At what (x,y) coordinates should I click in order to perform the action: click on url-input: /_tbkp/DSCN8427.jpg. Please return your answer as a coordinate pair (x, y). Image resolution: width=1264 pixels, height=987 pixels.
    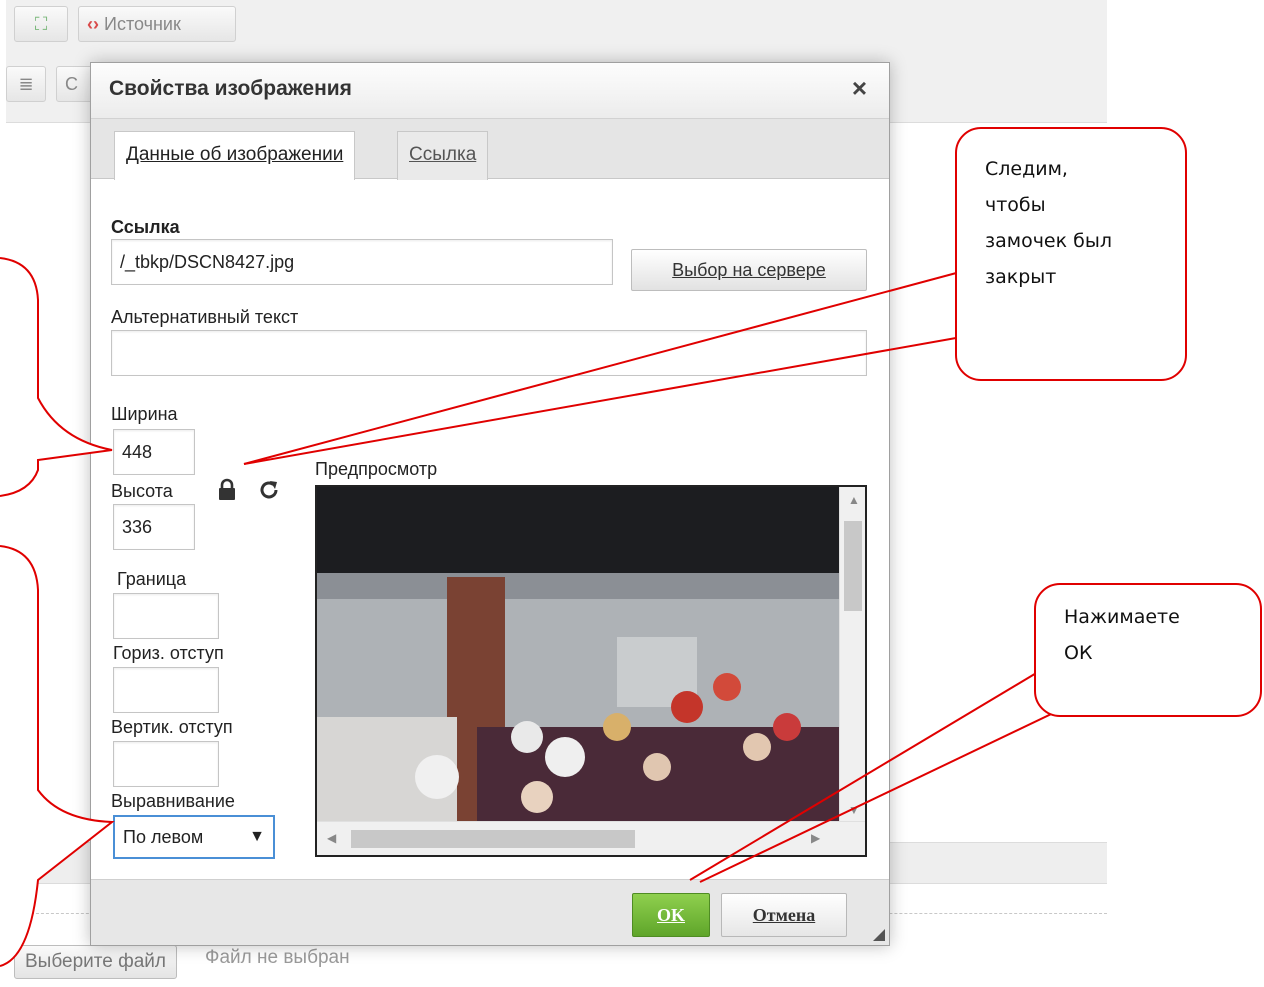
    Looking at the image, I should click on (362, 262).